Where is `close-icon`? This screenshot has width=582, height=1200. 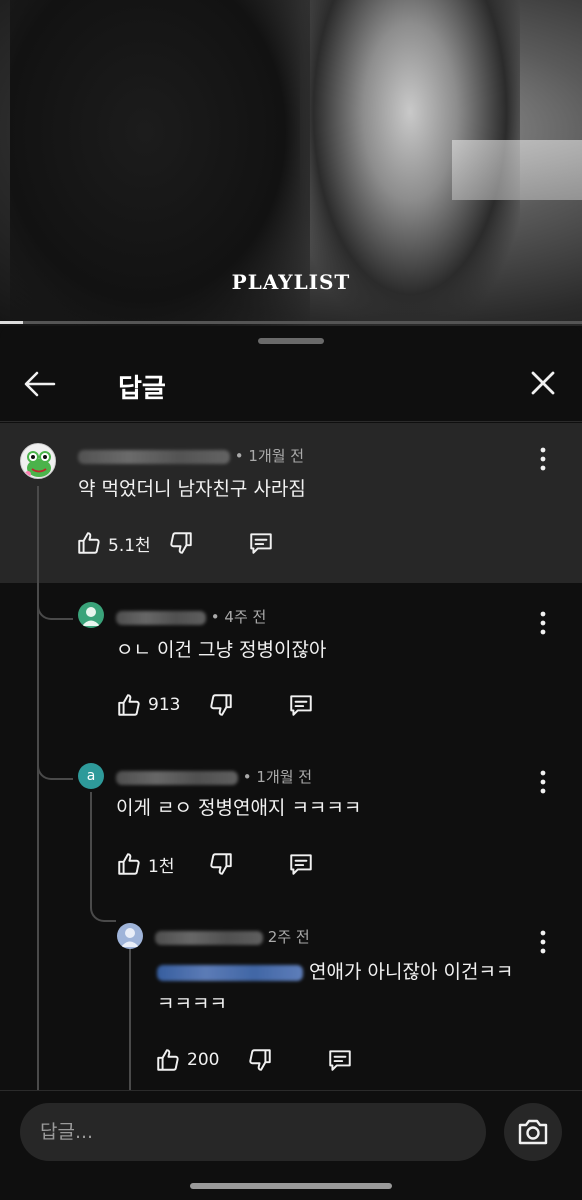
close-icon is located at coordinates (543, 383).